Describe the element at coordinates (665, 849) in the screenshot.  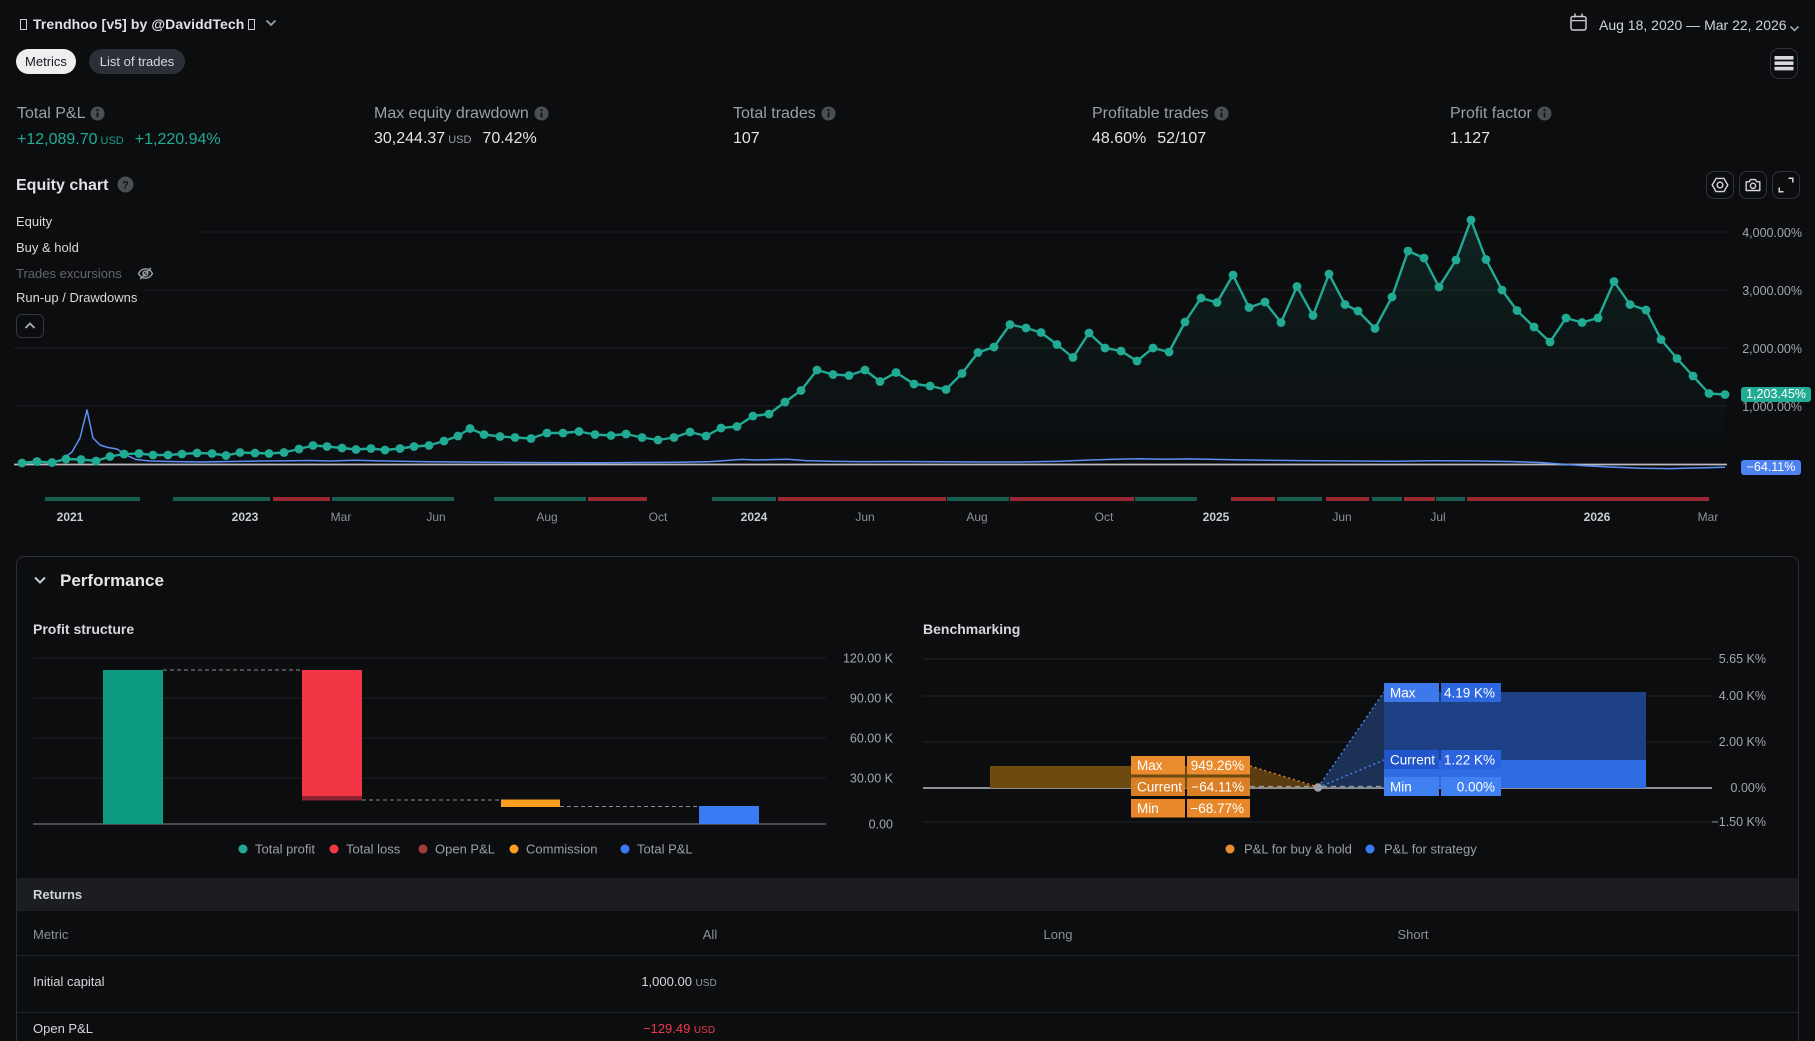
I see `svg-text: Total P&L` at that location.